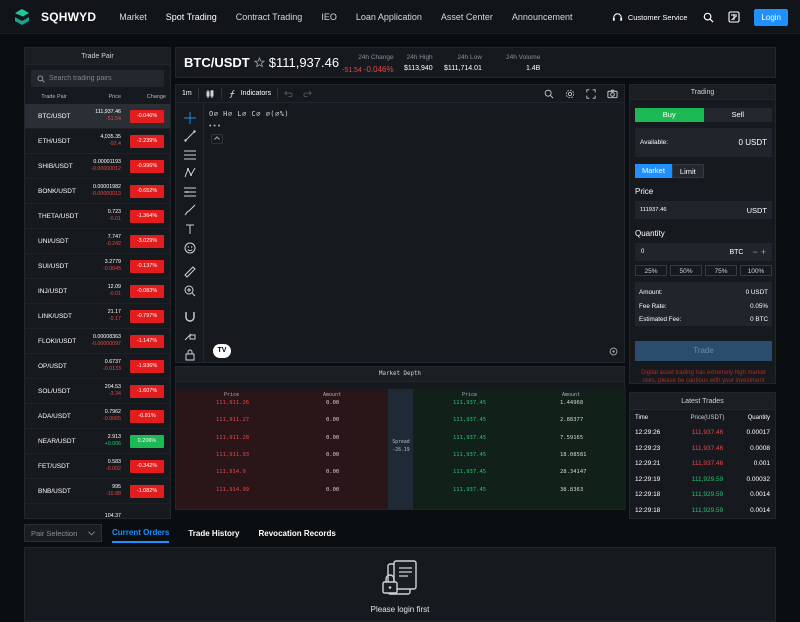 The image size is (800, 622). What do you see at coordinates (721, 270) in the screenshot?
I see `percent-75-button: 75%` at bounding box center [721, 270].